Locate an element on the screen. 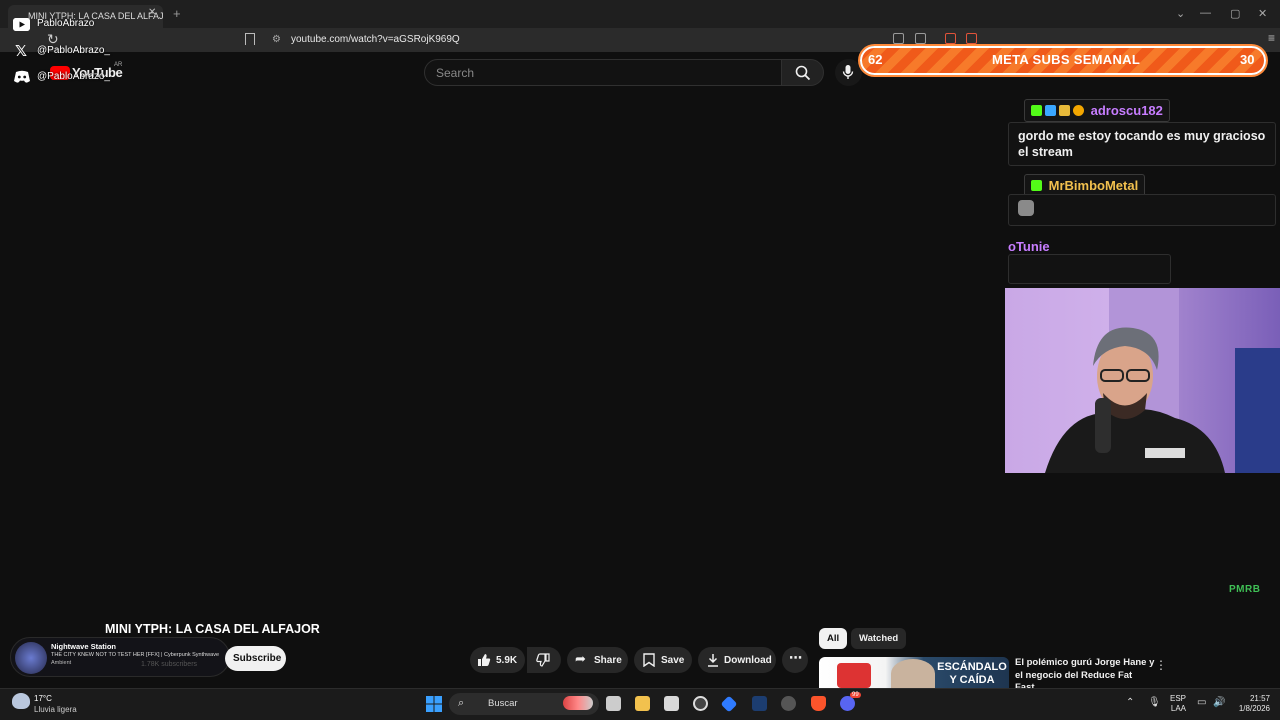 The height and width of the screenshot is (720, 1280). maximize-button: ▢ is located at coordinates (1235, 13).